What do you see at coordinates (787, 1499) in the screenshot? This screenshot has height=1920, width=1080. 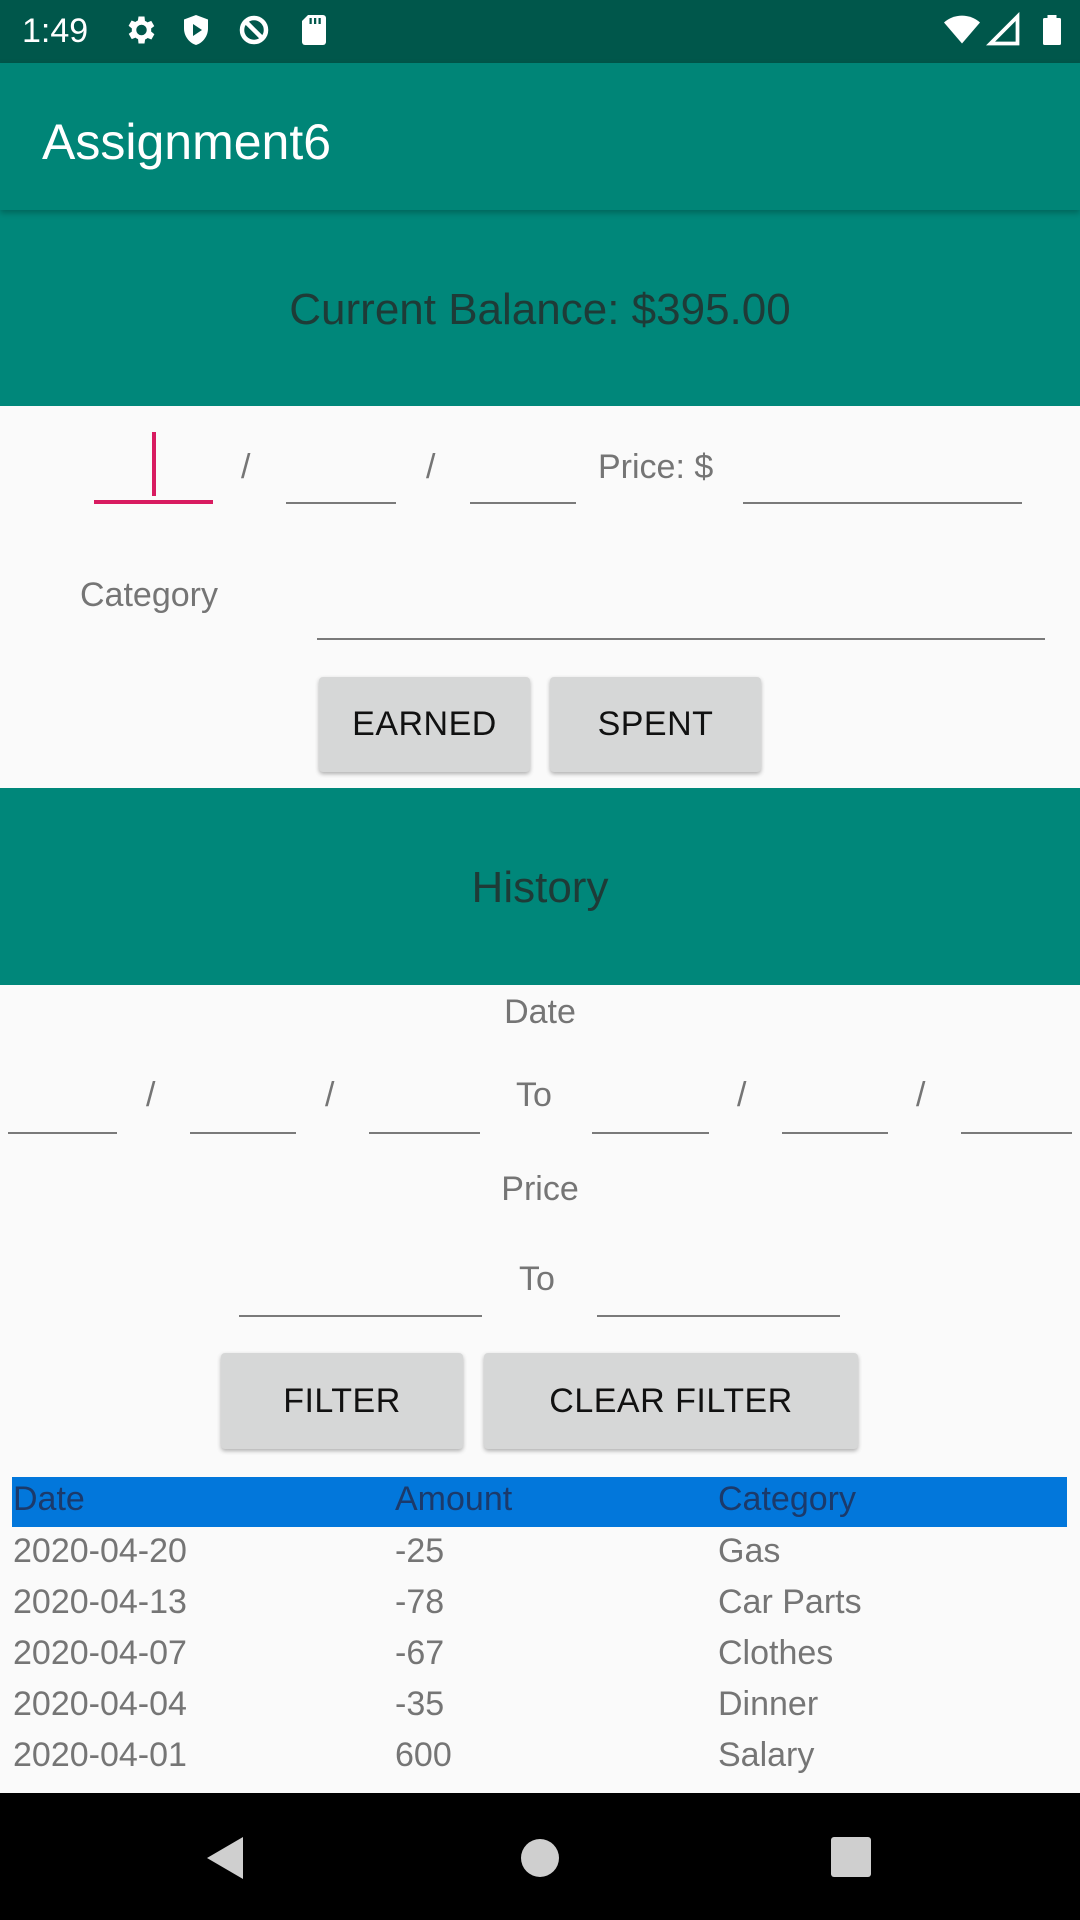 I see `column-header-category: Category` at bounding box center [787, 1499].